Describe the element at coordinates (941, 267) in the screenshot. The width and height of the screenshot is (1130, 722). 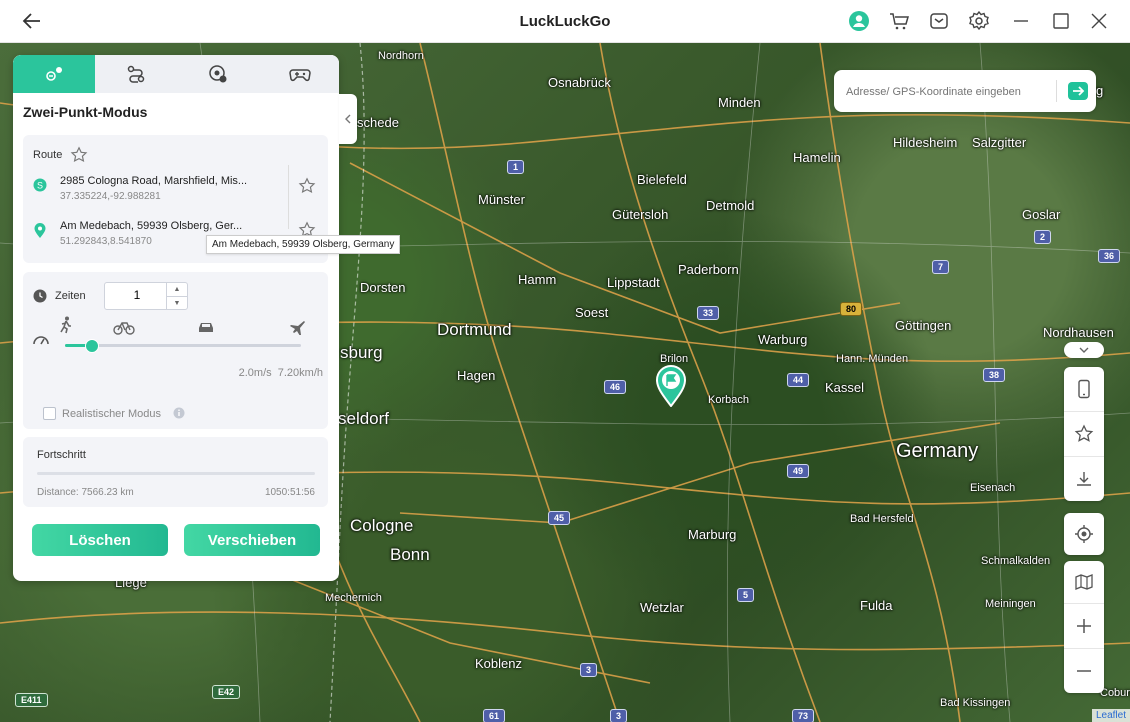
I see `highway-shield: 7` at that location.